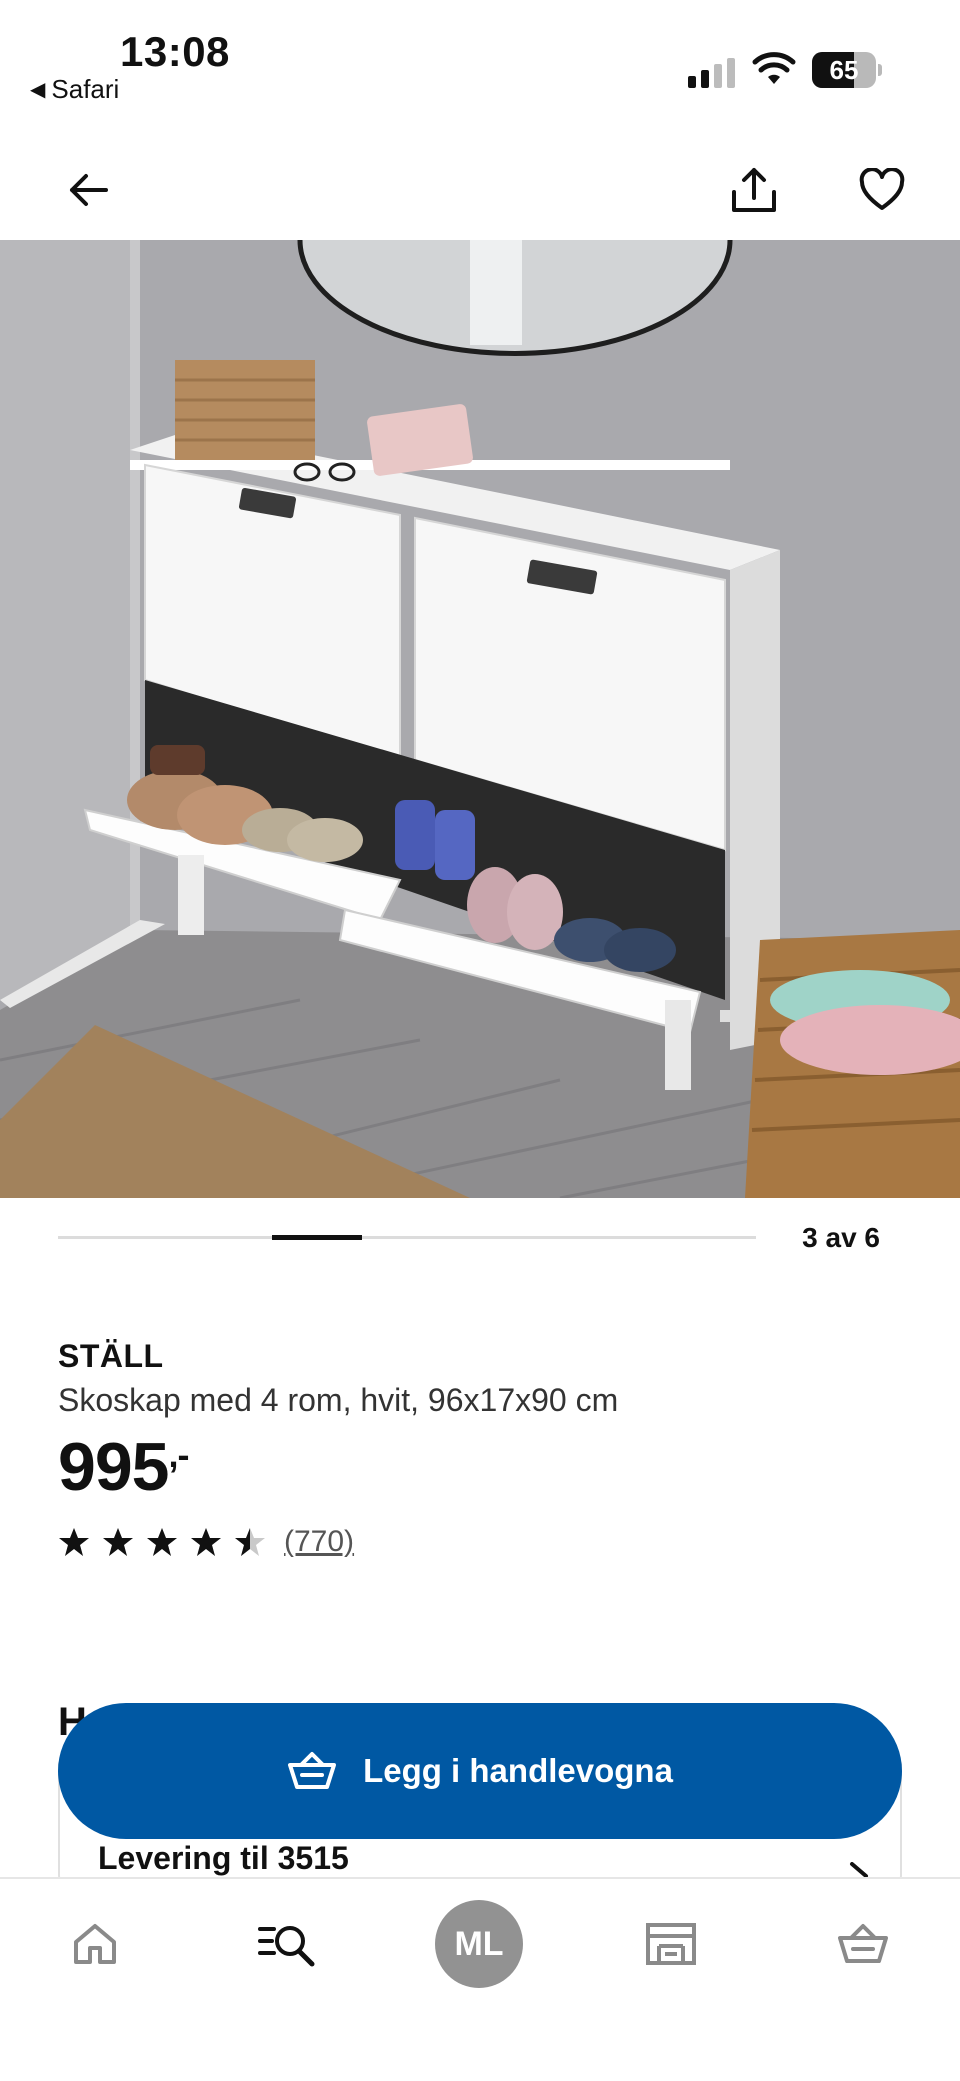 This screenshot has height=2081, width=960. Describe the element at coordinates (85, 89) in the screenshot. I see `back-app-label: Safari` at that location.